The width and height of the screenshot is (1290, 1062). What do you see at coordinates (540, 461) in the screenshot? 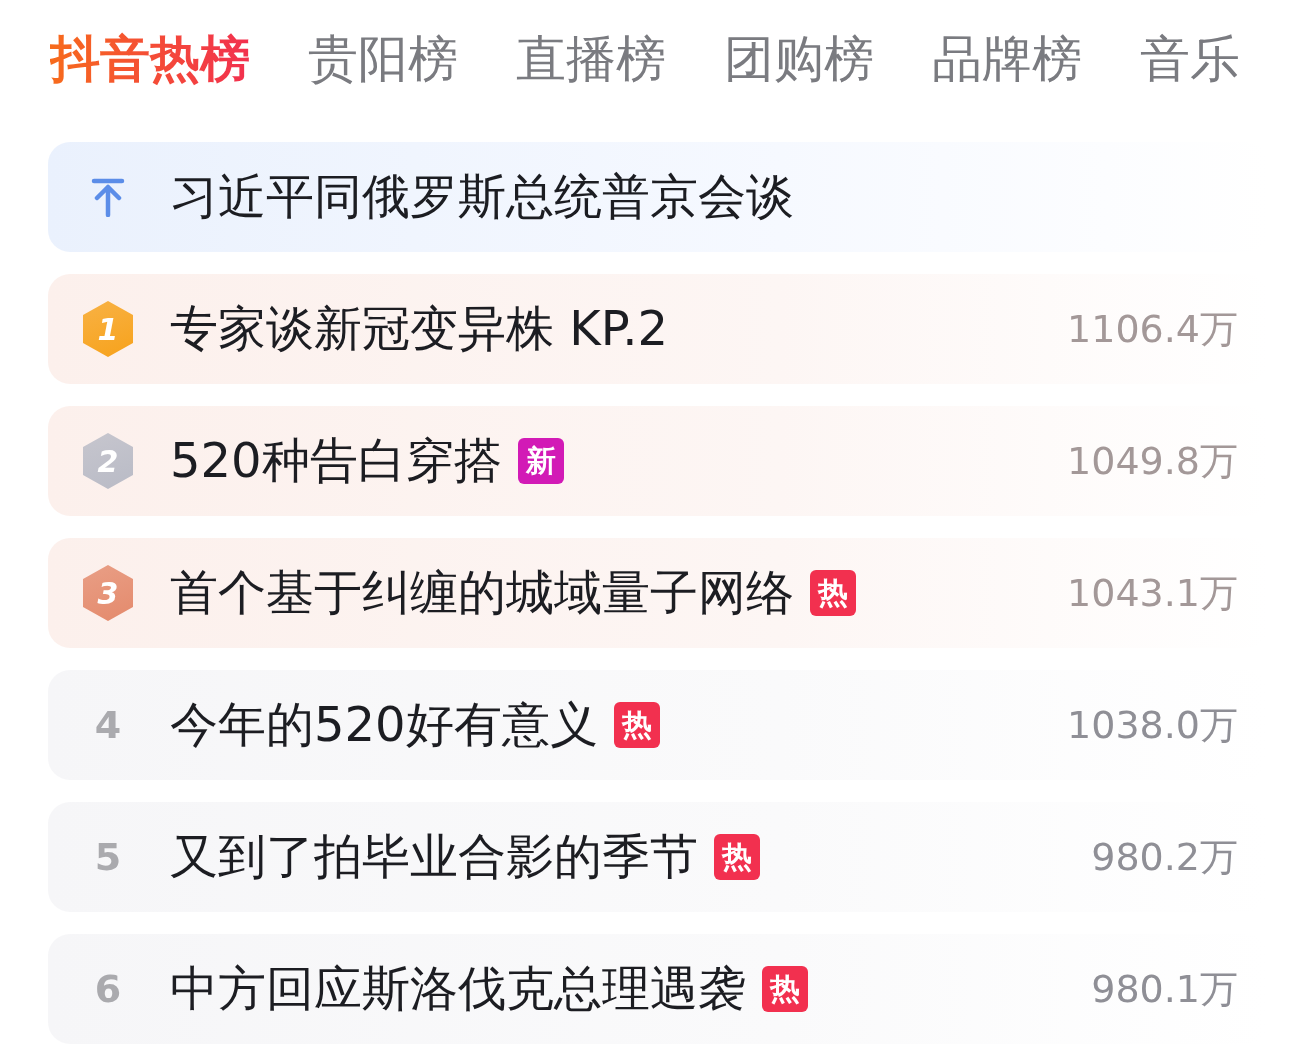
I see `topic-tag: 新` at bounding box center [540, 461].